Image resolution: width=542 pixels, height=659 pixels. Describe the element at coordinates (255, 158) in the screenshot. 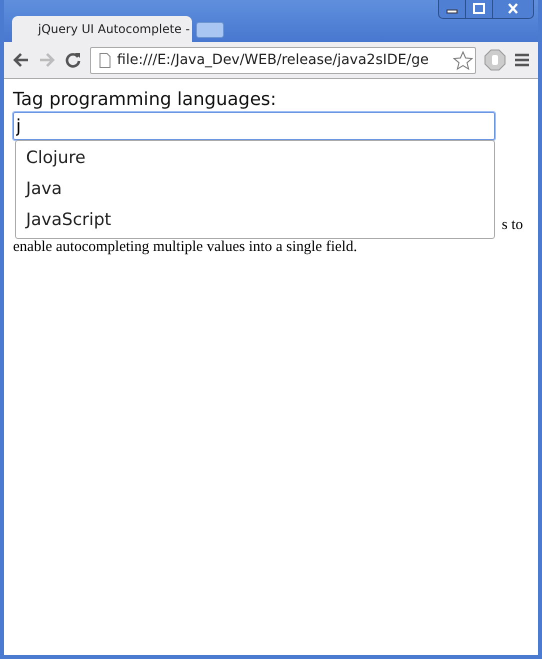

I see `suggestion-item: Clojure` at that location.